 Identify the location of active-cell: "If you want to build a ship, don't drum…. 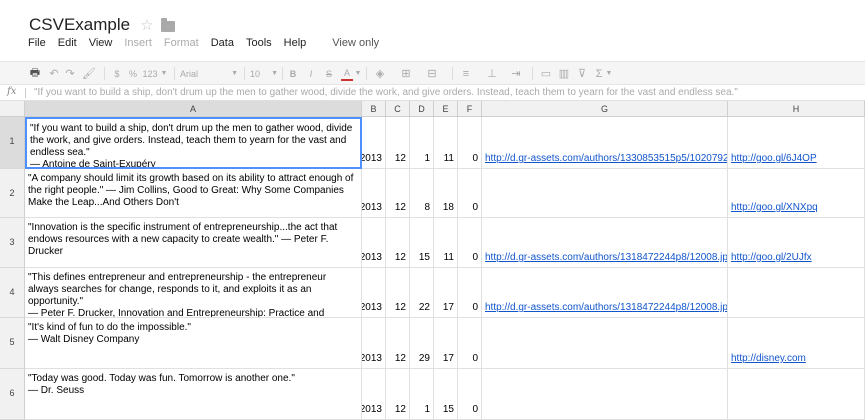
(193, 143).